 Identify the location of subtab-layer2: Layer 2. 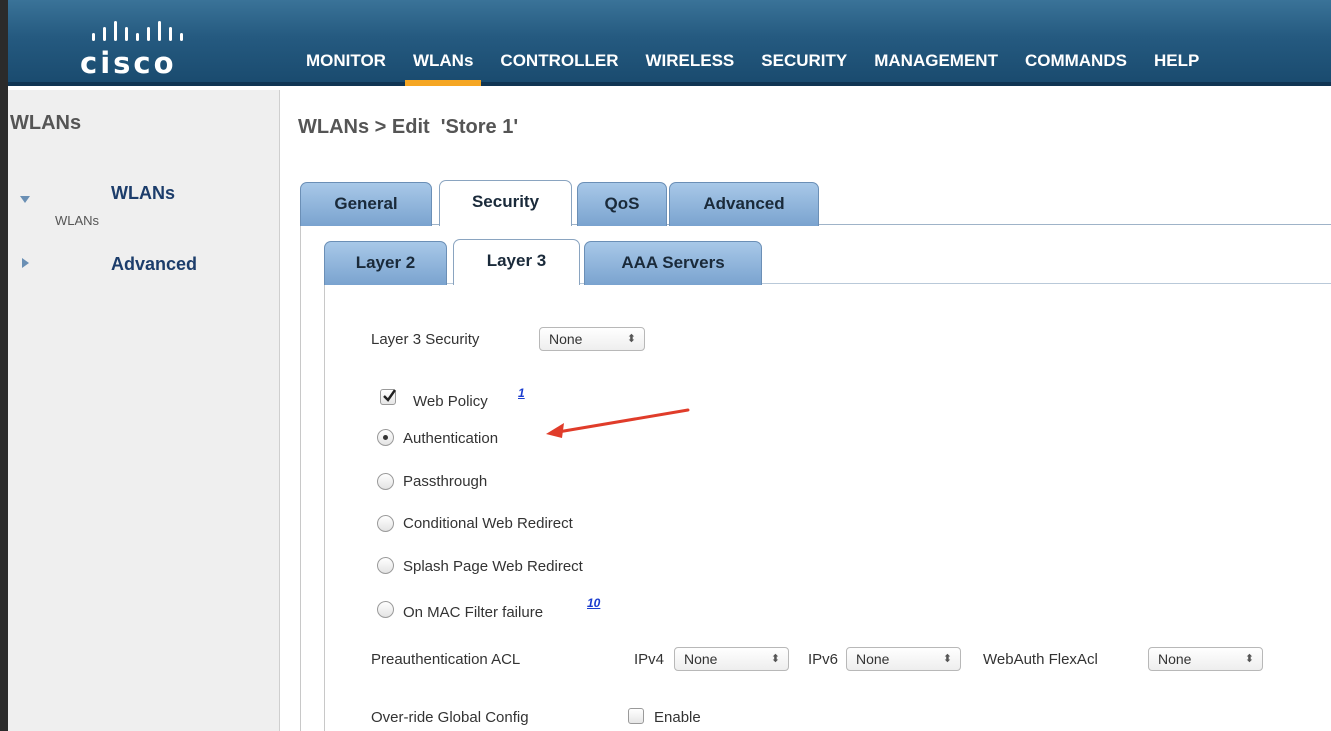
(385, 263).